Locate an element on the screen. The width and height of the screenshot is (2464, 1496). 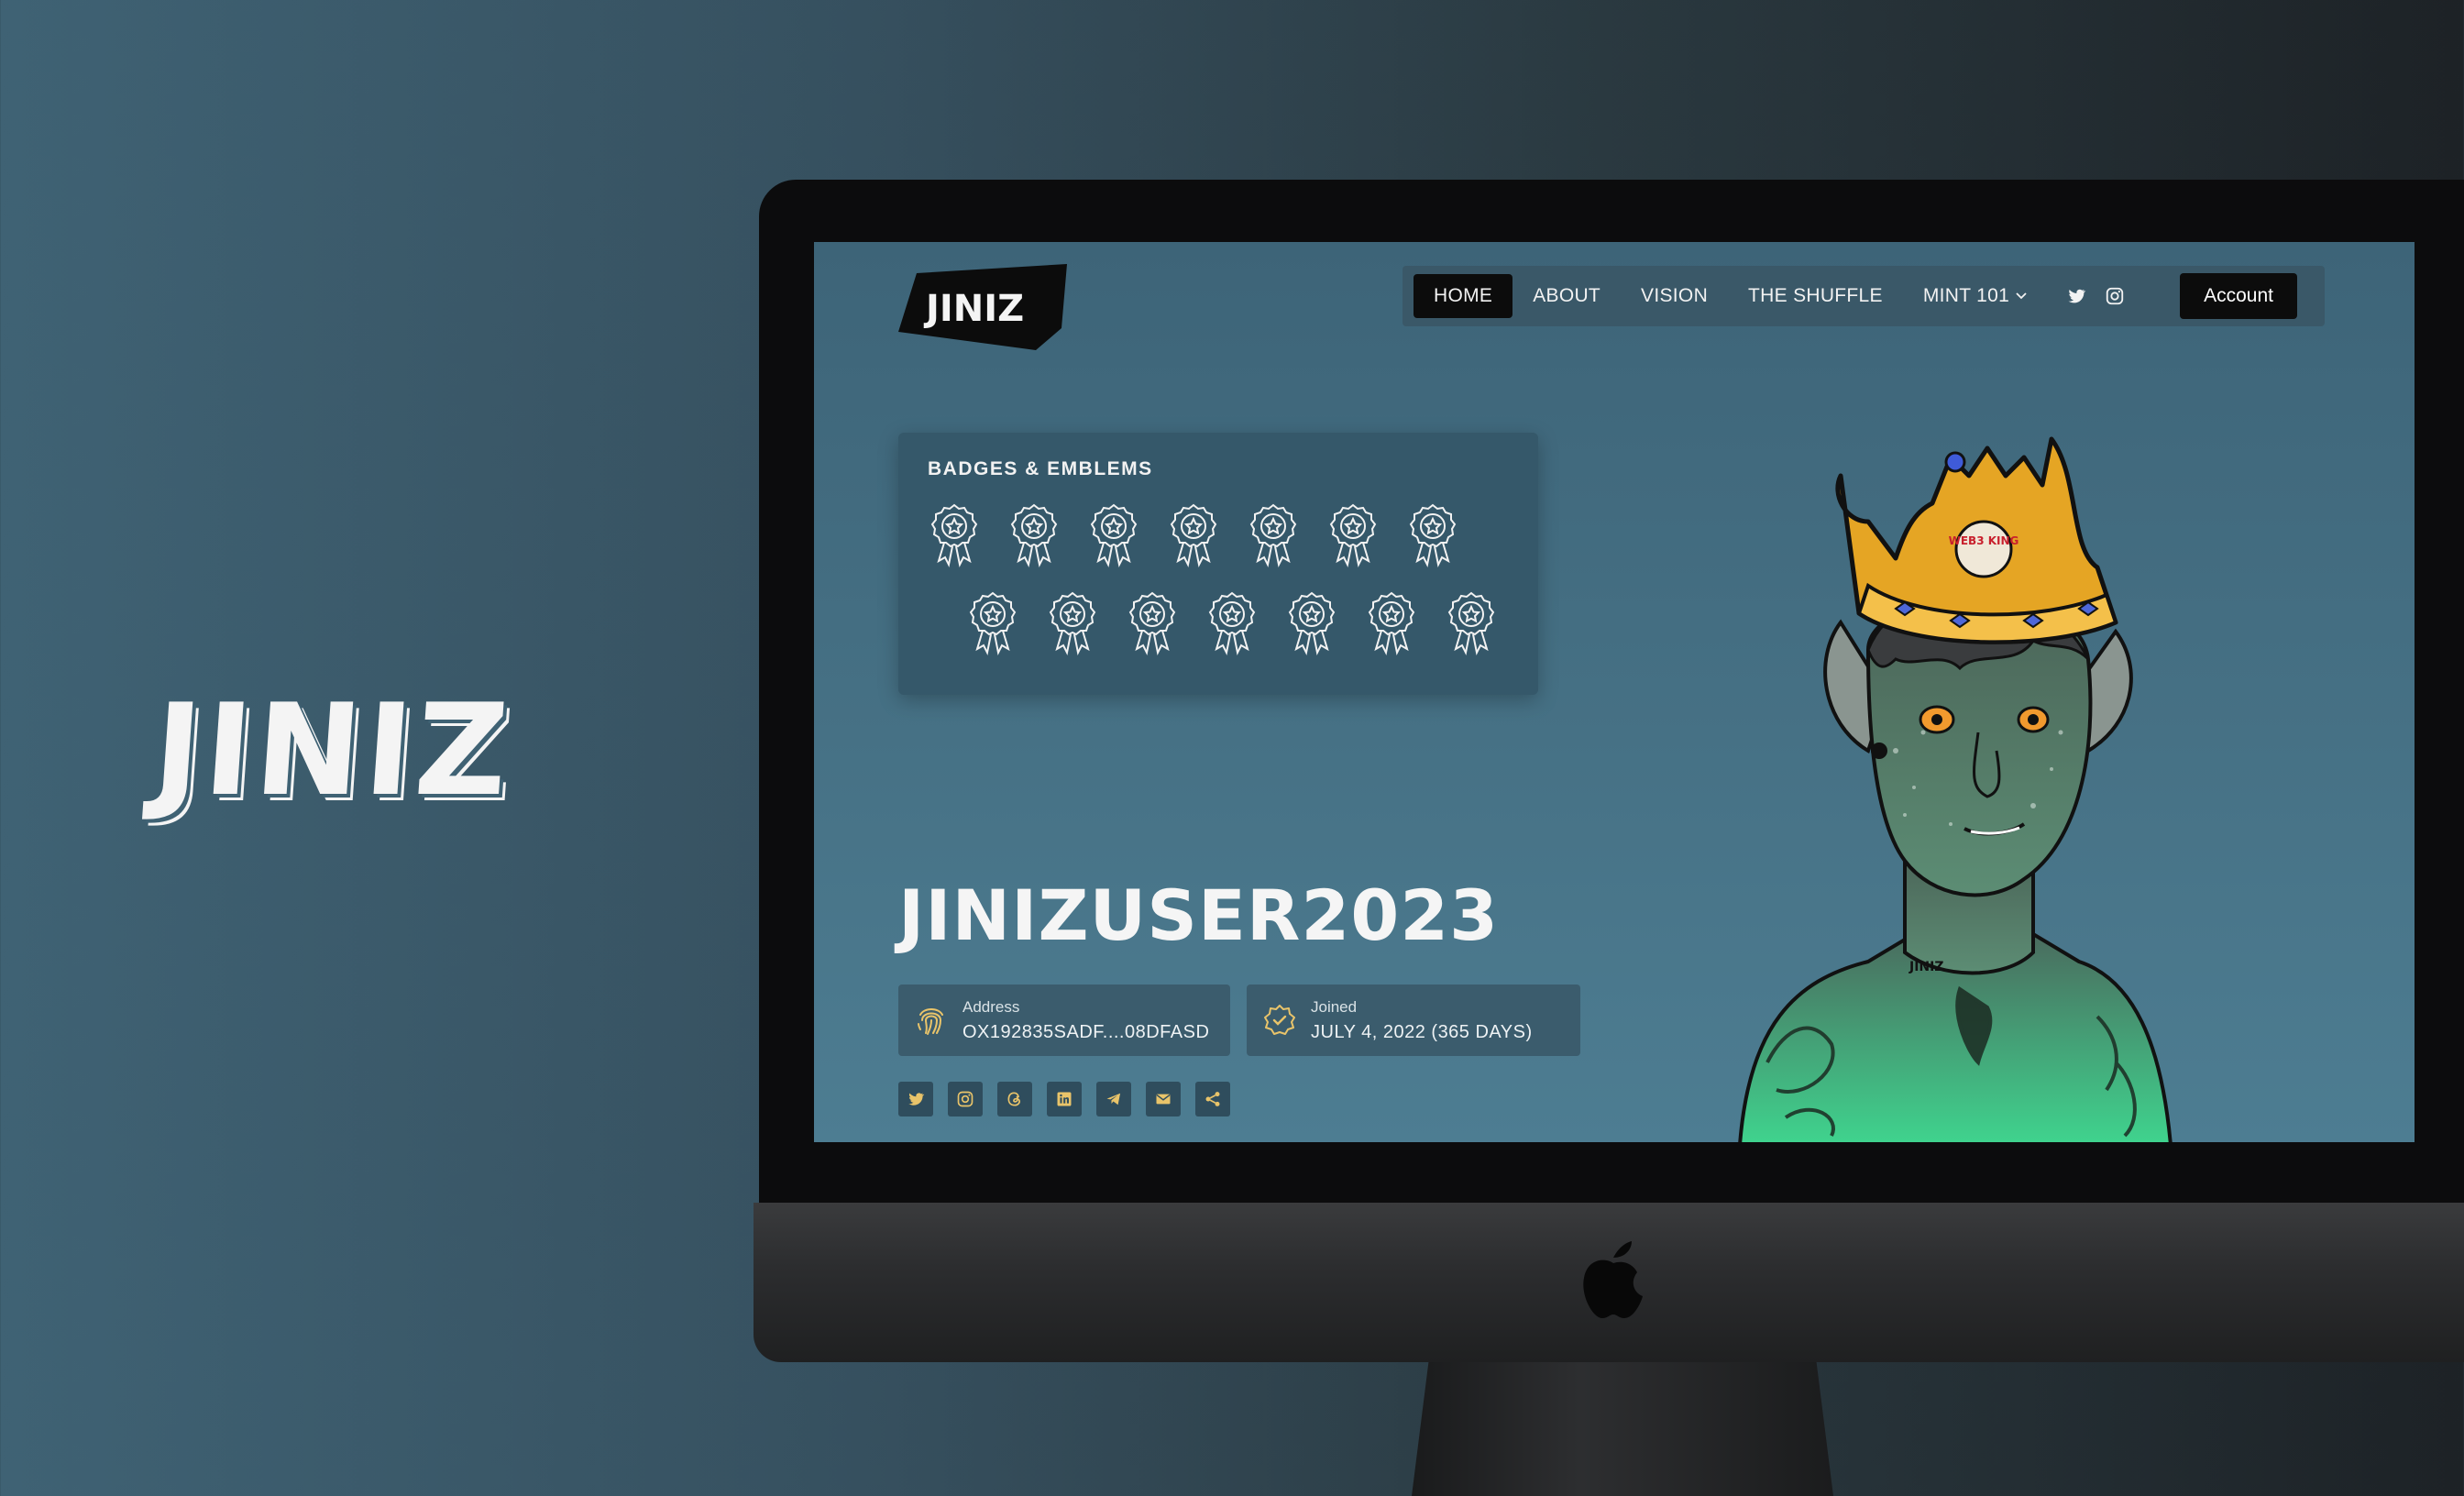
profile-username: JINIZUSER2023 is located at coordinates (1198, 915).